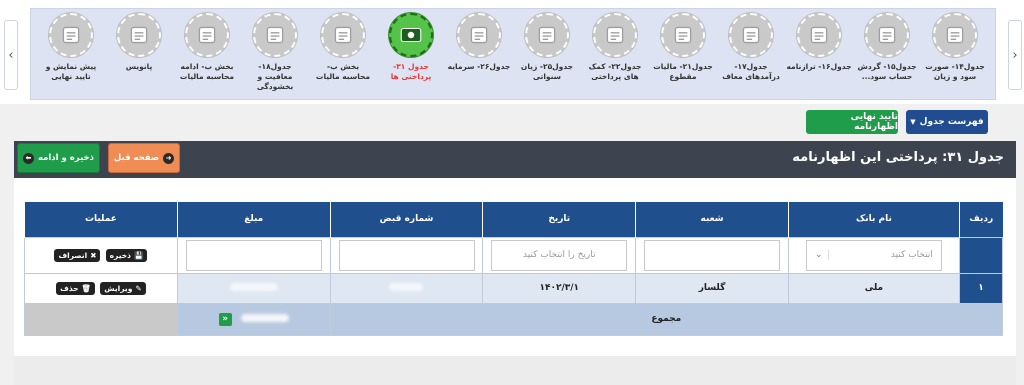 Image resolution: width=1024 pixels, height=385 pixels. What do you see at coordinates (887, 35) in the screenshot?
I see `flowchart-icon` at bounding box center [887, 35].